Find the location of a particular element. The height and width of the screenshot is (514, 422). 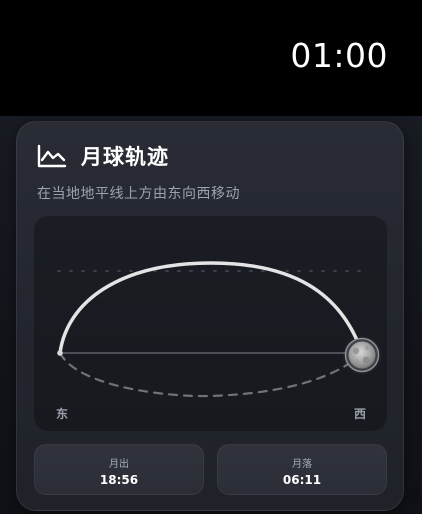

card-title: 月球轨迹 is located at coordinates (125, 157).